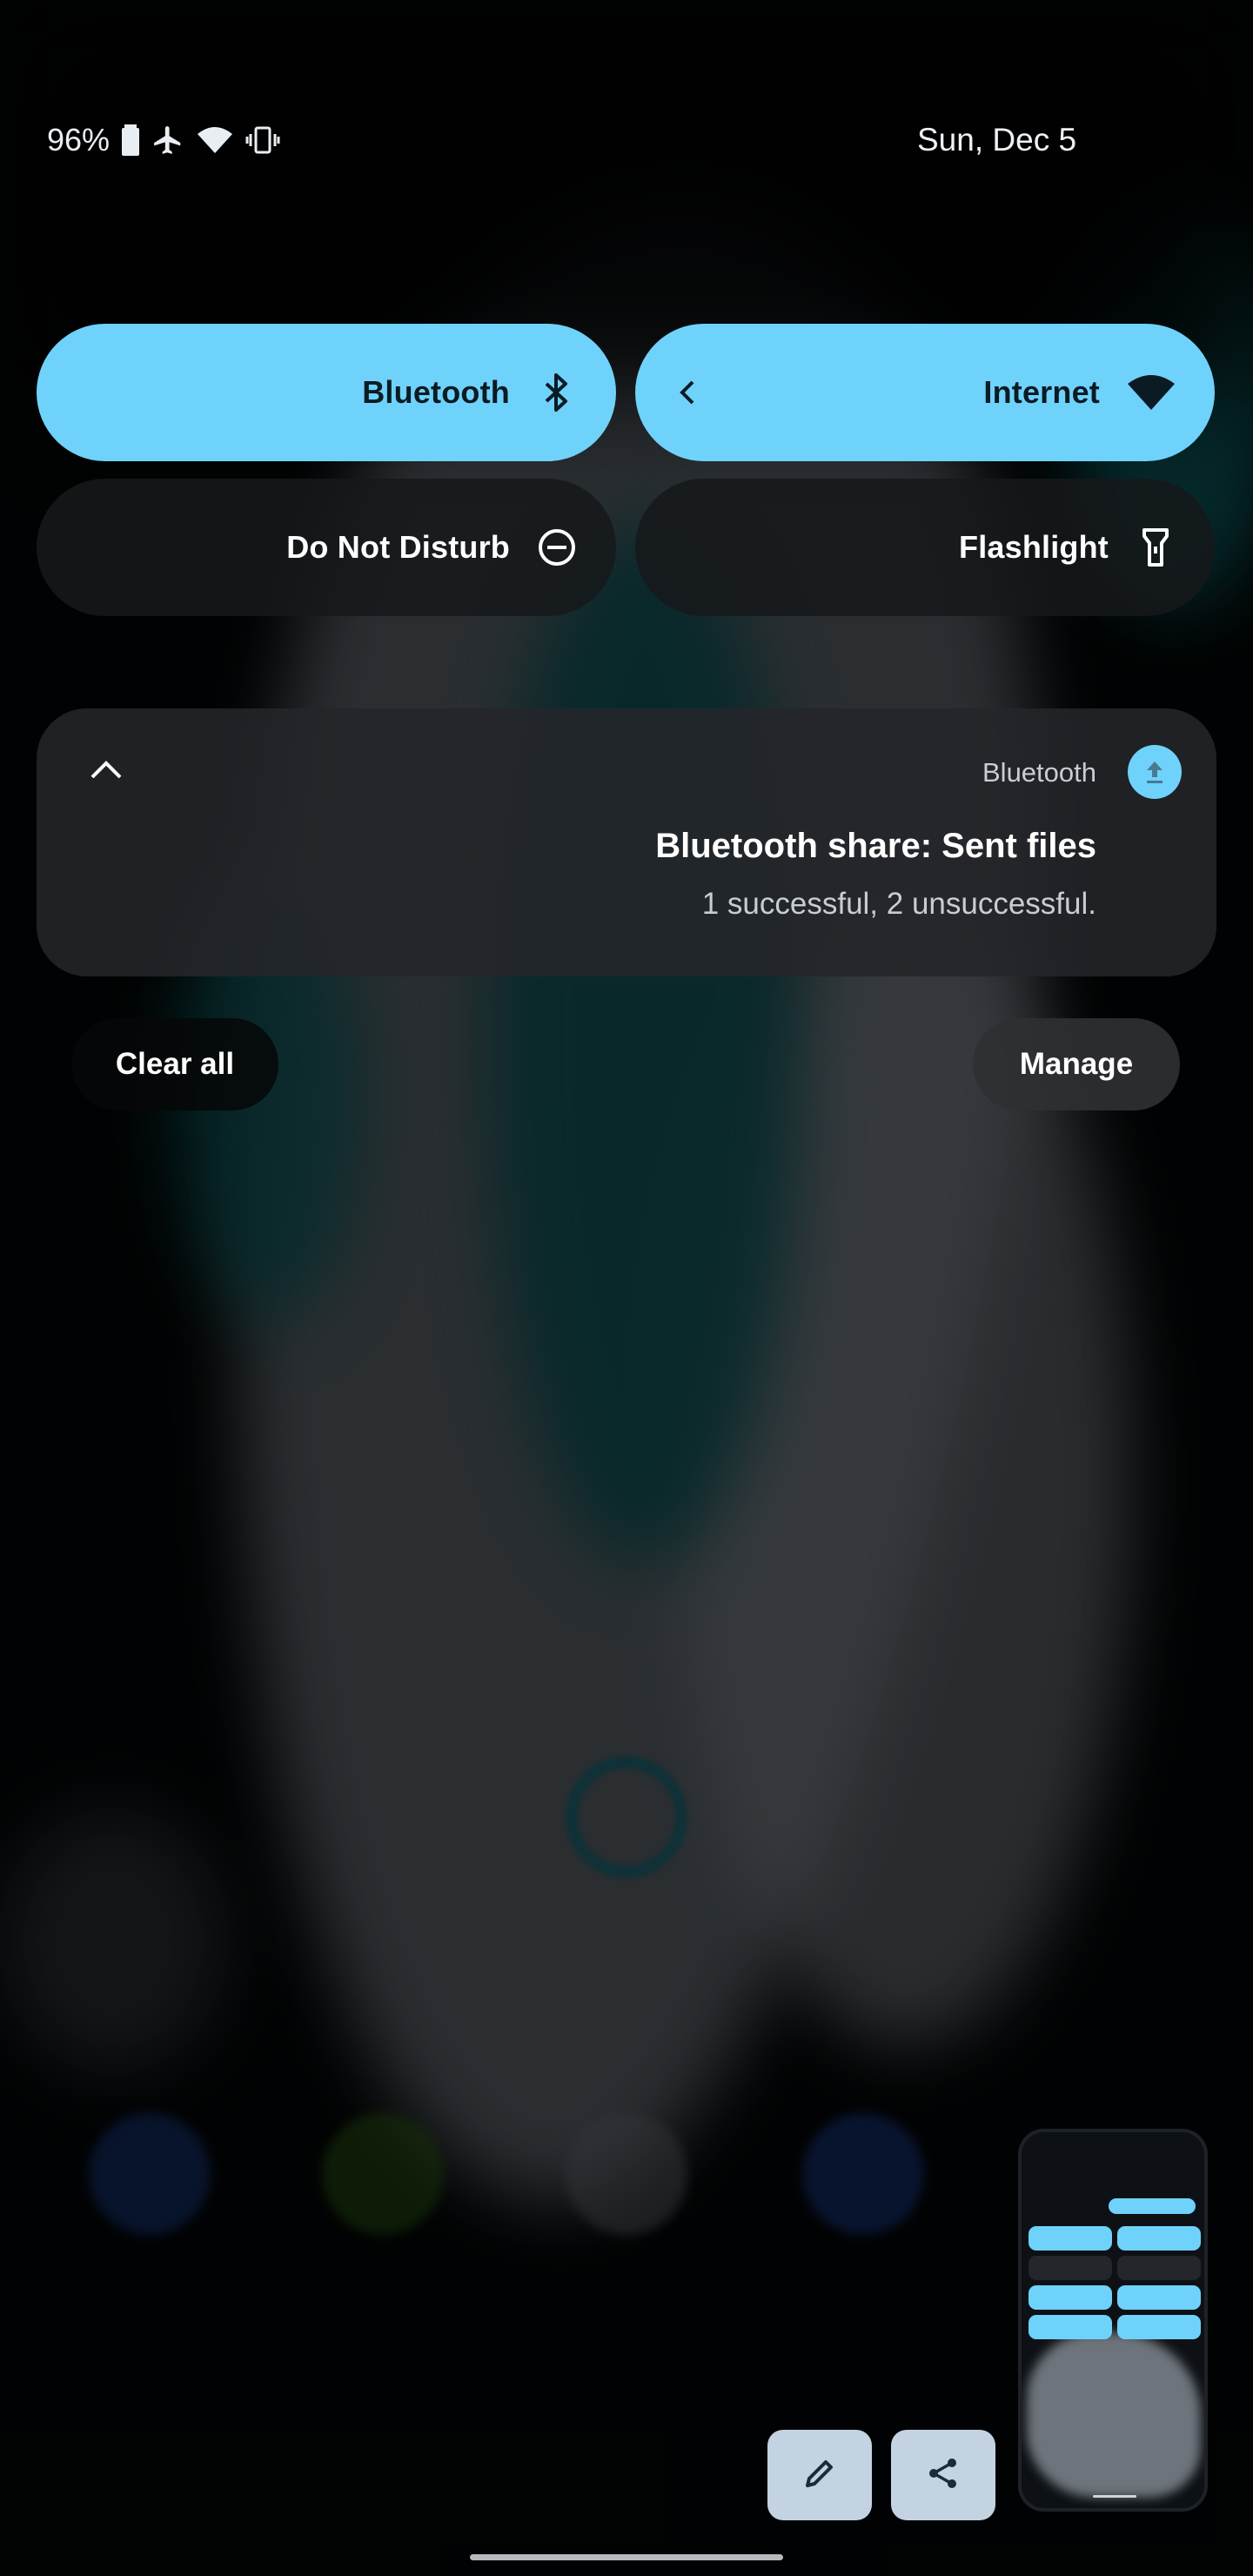 This screenshot has height=2576, width=1253. Describe the element at coordinates (925, 392) in the screenshot. I see `internet-tile: Internet` at that location.